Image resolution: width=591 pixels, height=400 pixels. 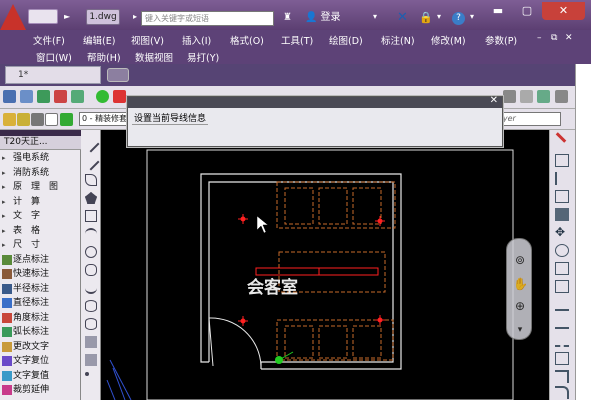 I want to click on mirror-icon, so click(x=562, y=178).